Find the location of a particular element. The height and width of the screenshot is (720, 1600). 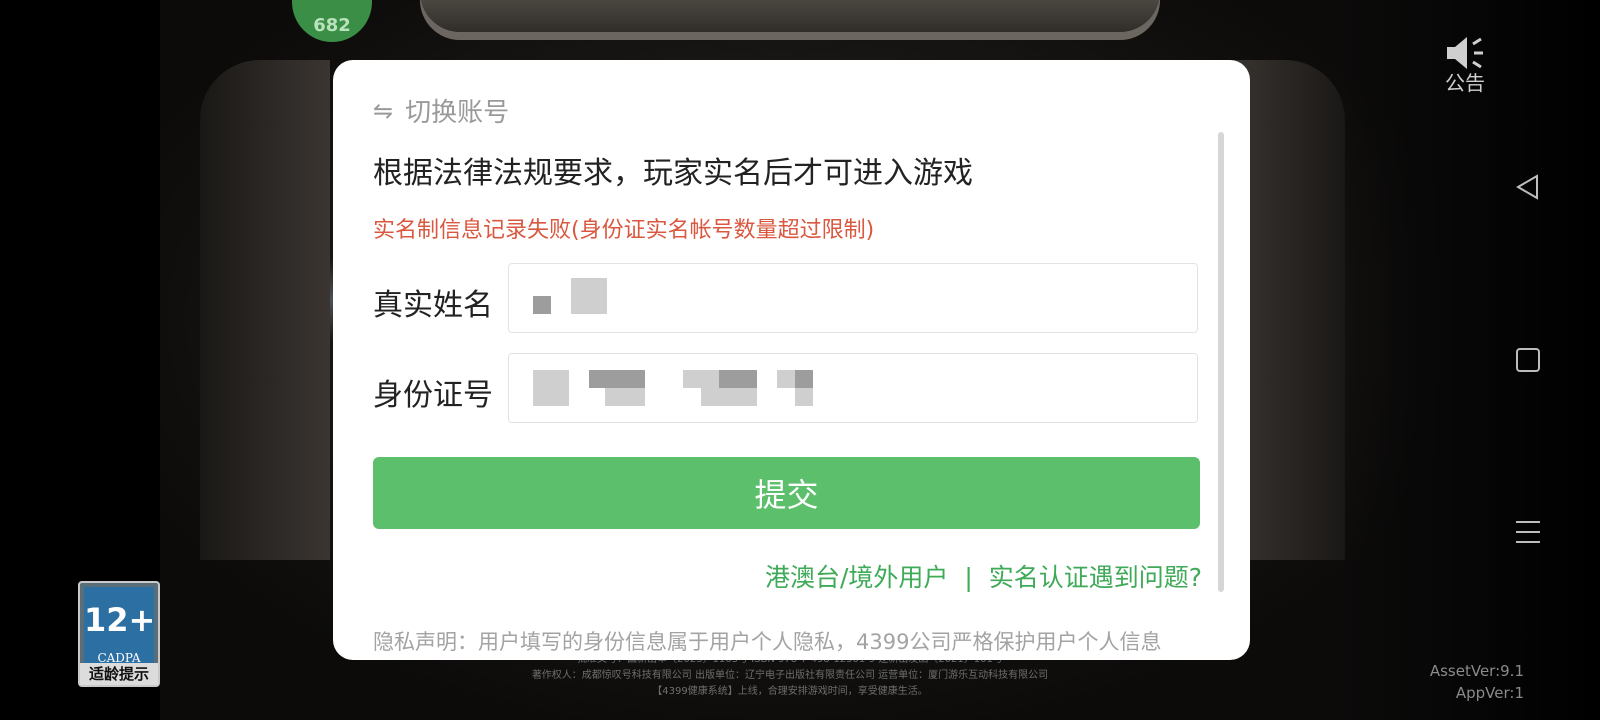

top-green-badge: 682 is located at coordinates (332, 21).